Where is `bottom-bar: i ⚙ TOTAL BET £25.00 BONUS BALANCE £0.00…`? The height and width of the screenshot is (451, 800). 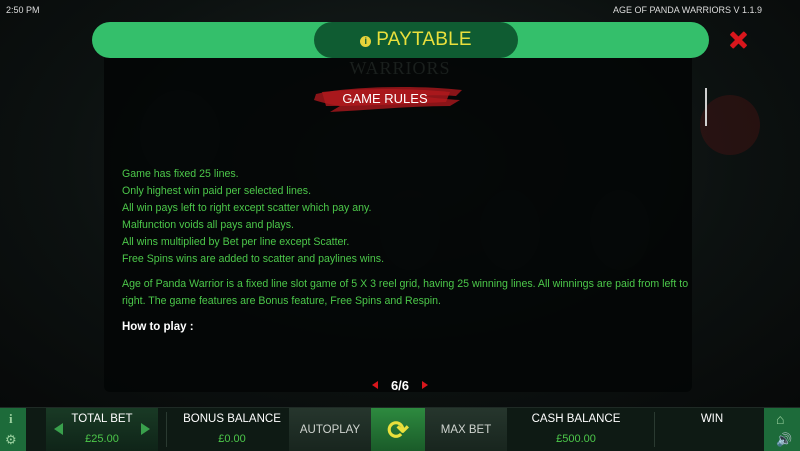 bottom-bar: i ⚙ TOTAL BET £25.00 BONUS BALANCE £0.00… is located at coordinates (400, 429).